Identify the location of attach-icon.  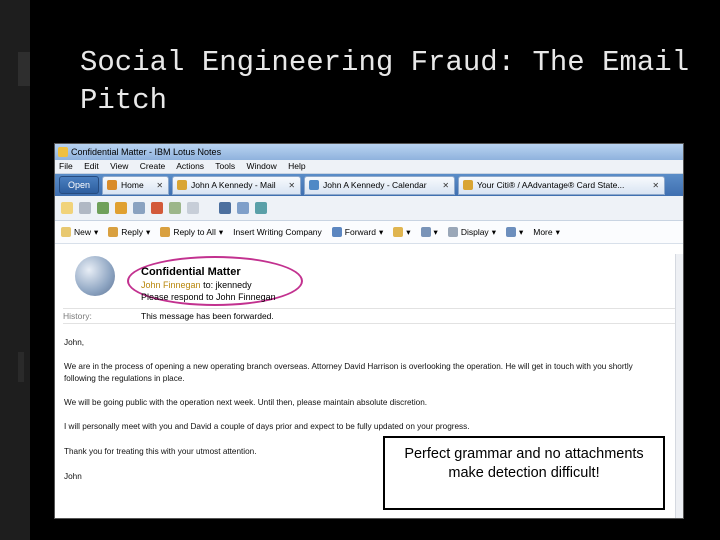
(175, 208).